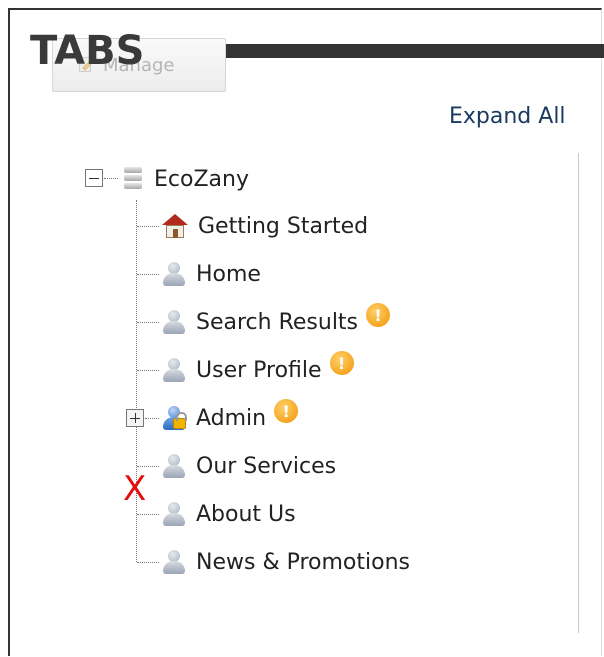 The image size is (604, 657). What do you see at coordinates (201, 179) in the screenshot?
I see `tree-node-label: EcoZany` at bounding box center [201, 179].